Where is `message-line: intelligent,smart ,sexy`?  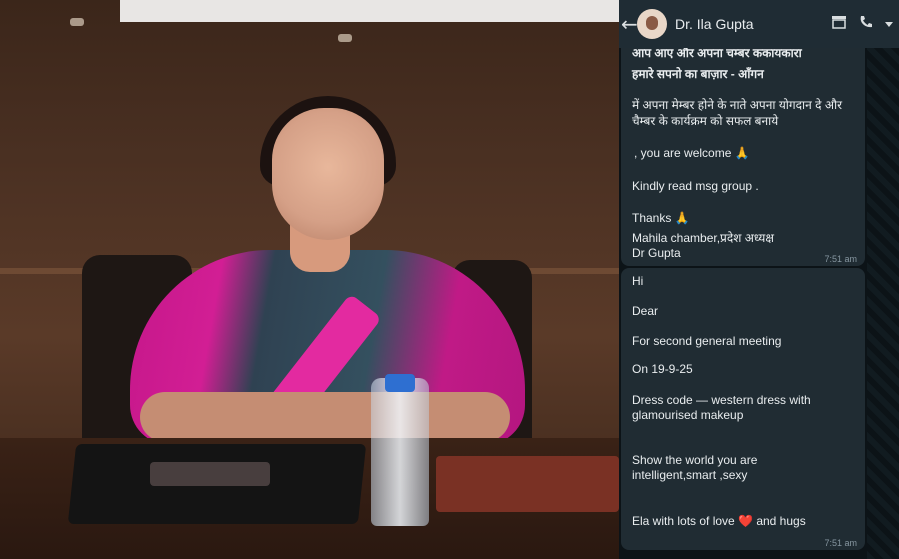 message-line: intelligent,smart ,sexy is located at coordinates (690, 475).